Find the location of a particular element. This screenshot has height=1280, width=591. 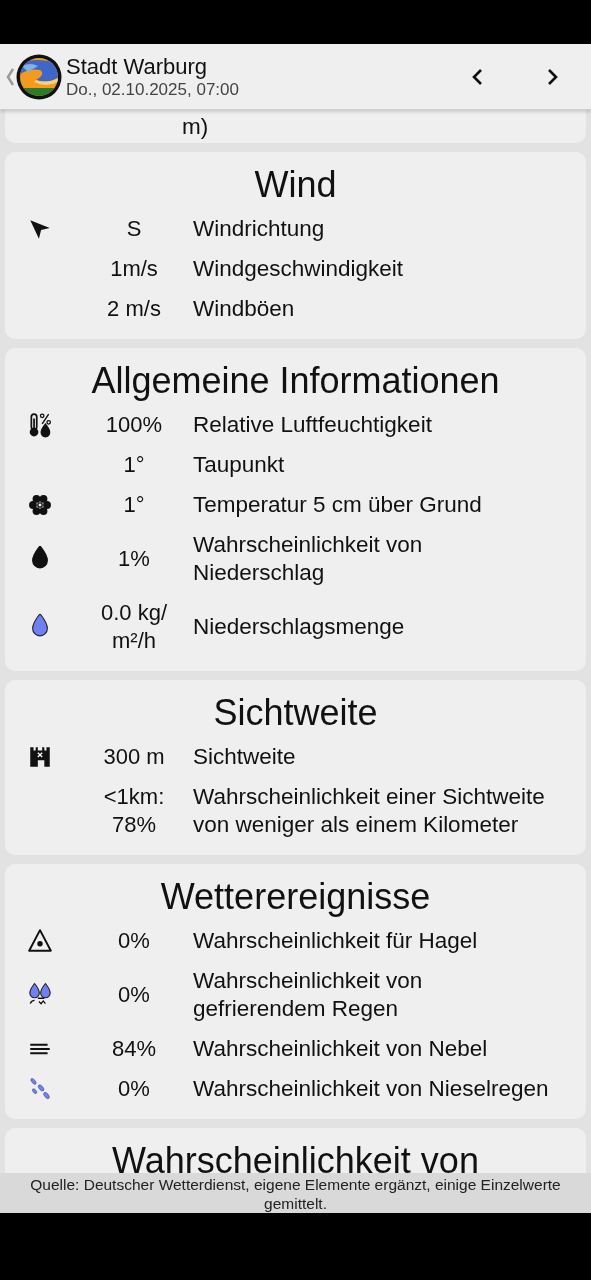

row-label: Wahrscheinlichkeit von Nebel is located at coordinates (341, 1049).